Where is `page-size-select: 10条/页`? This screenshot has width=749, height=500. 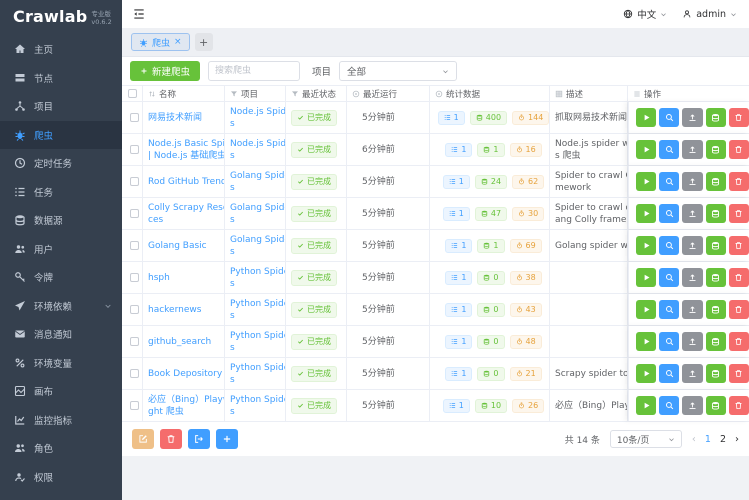
page-size-select: 10条/页 is located at coordinates (645, 439).